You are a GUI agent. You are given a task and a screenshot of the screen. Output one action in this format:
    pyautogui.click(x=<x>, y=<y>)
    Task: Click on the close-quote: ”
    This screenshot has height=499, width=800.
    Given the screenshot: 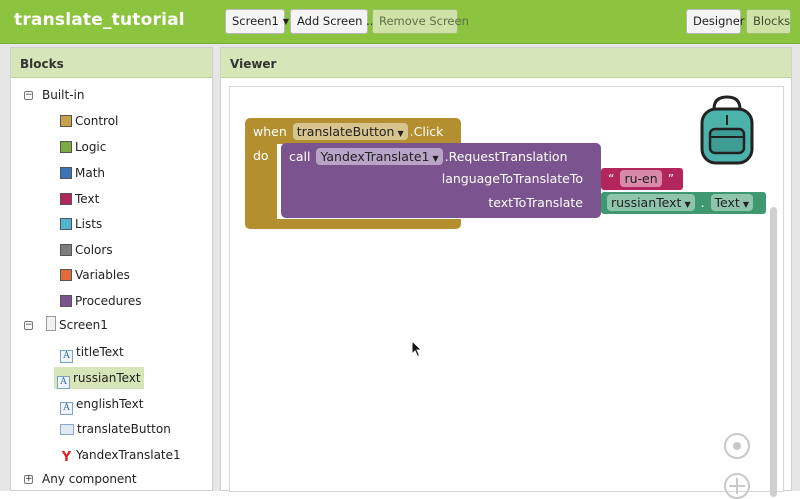 What is the action you would take?
    pyautogui.click(x=671, y=178)
    